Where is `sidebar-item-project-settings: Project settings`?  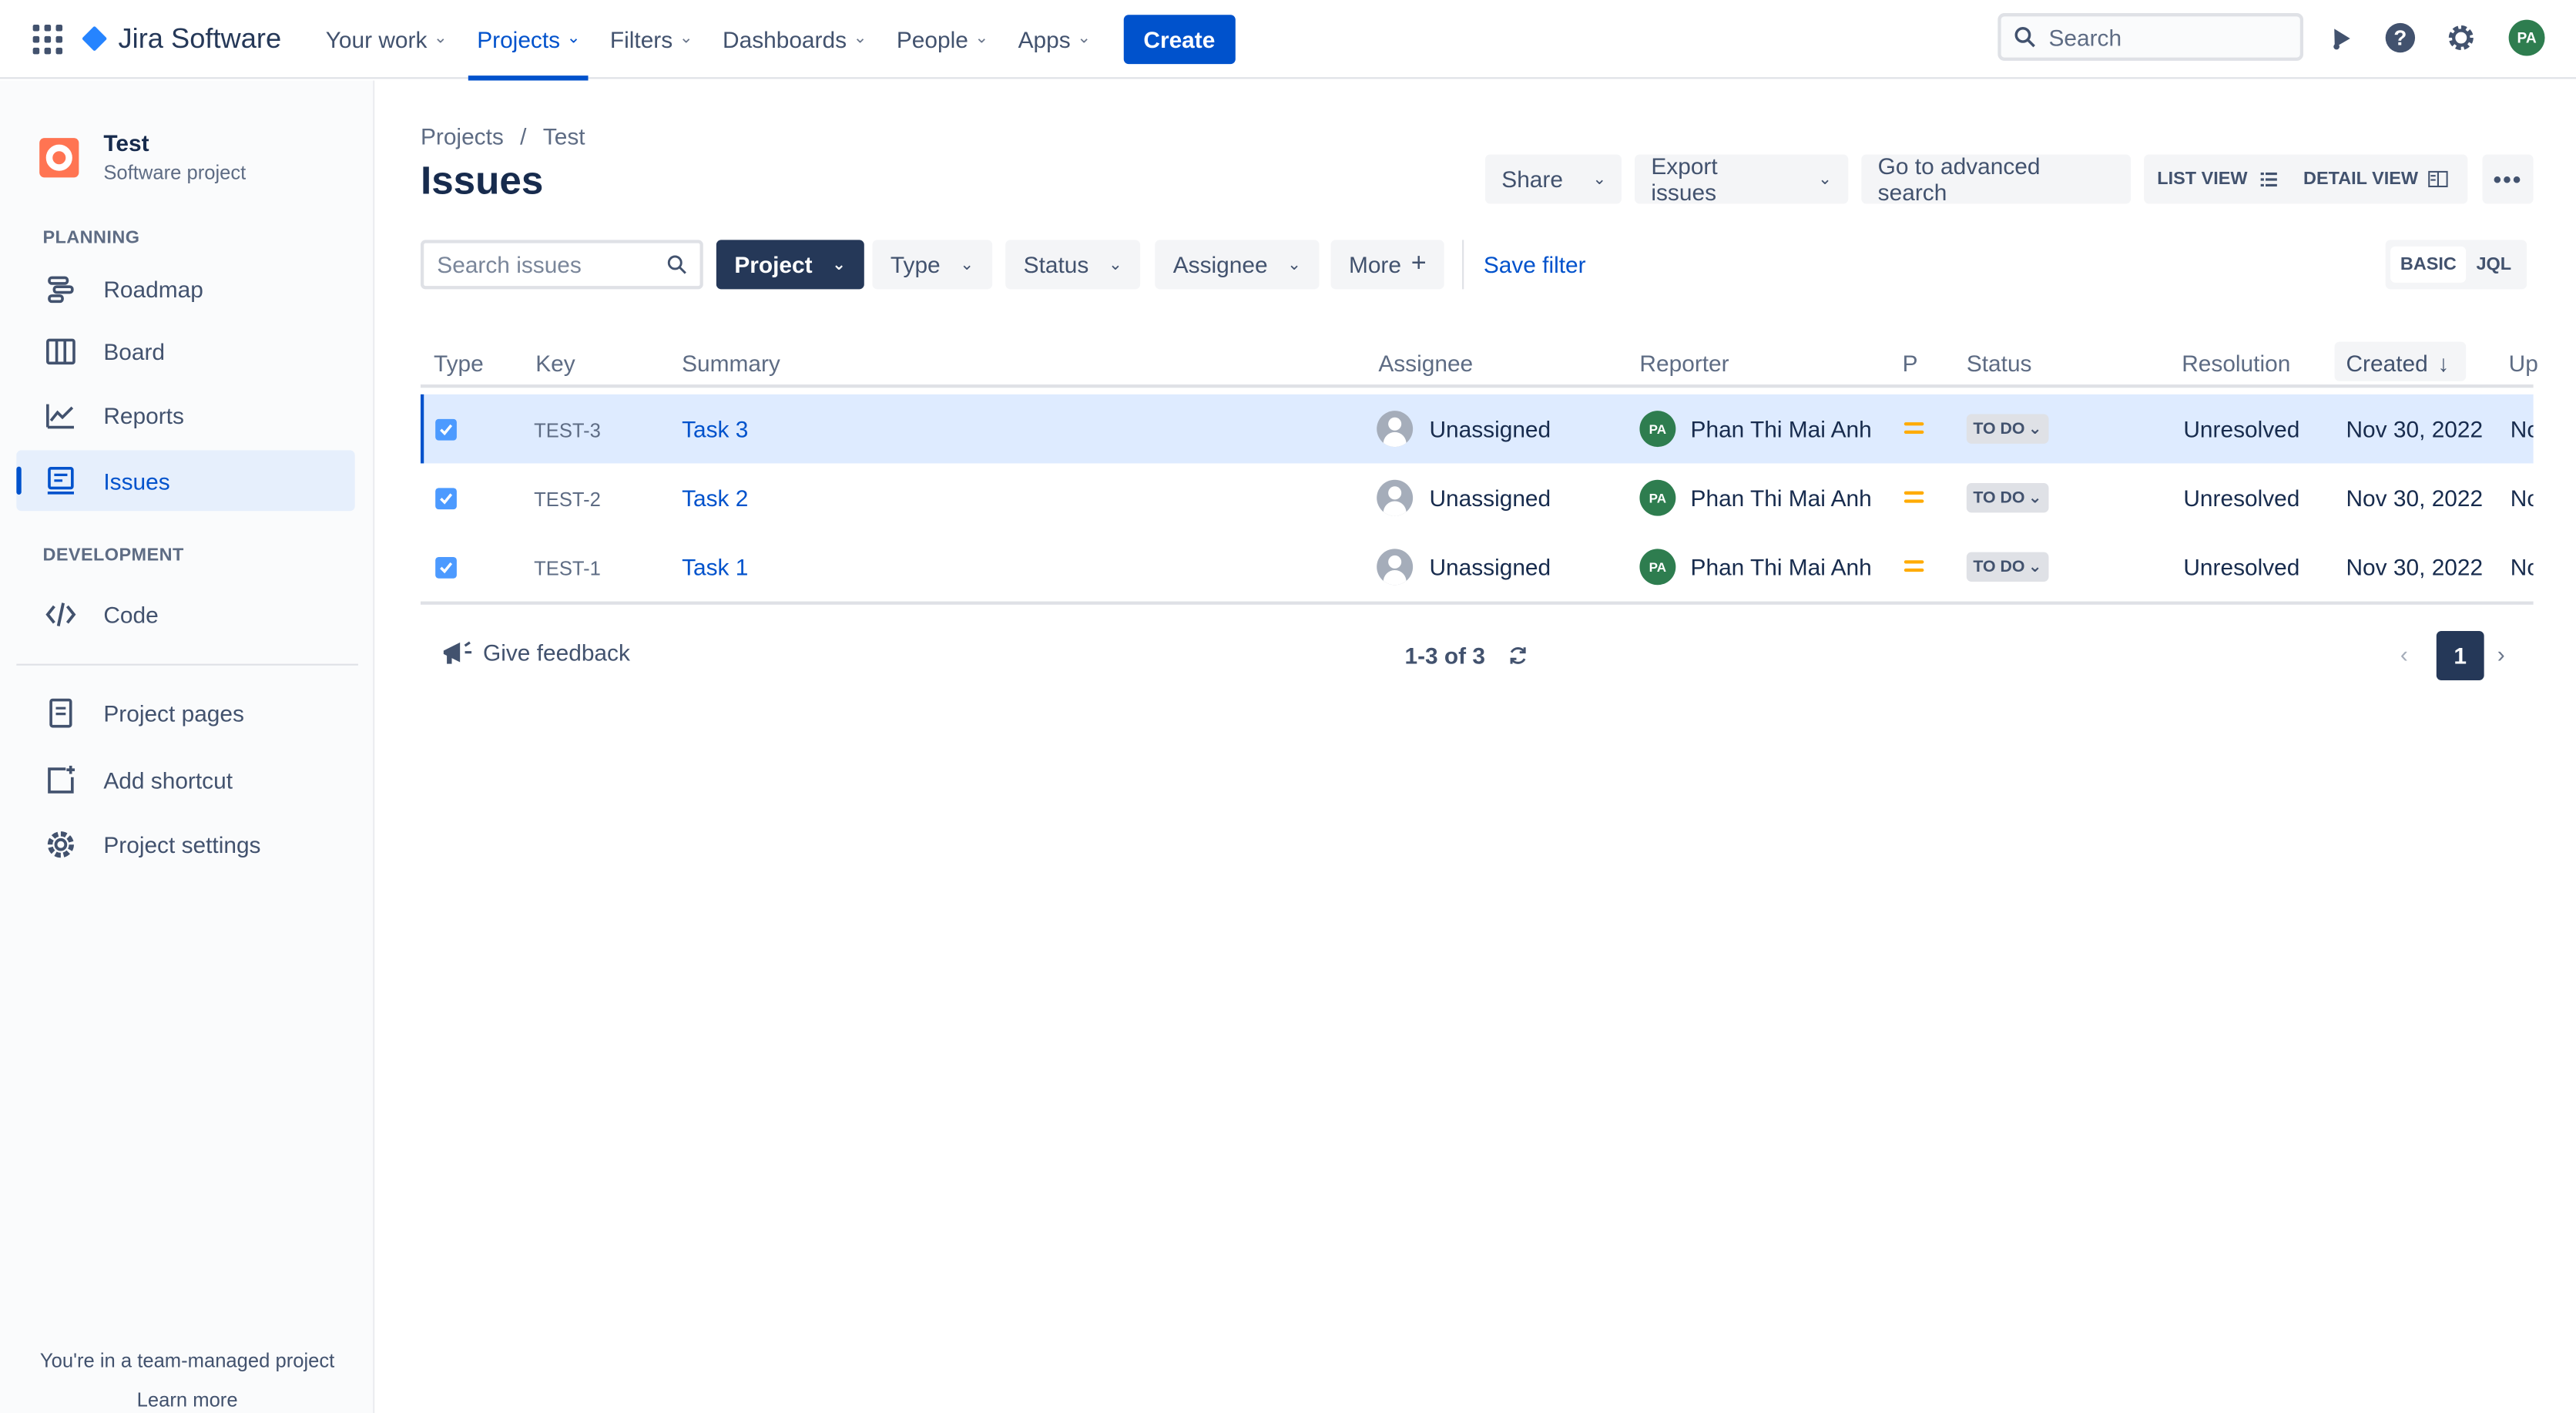 sidebar-item-project-settings: Project settings is located at coordinates (185, 844).